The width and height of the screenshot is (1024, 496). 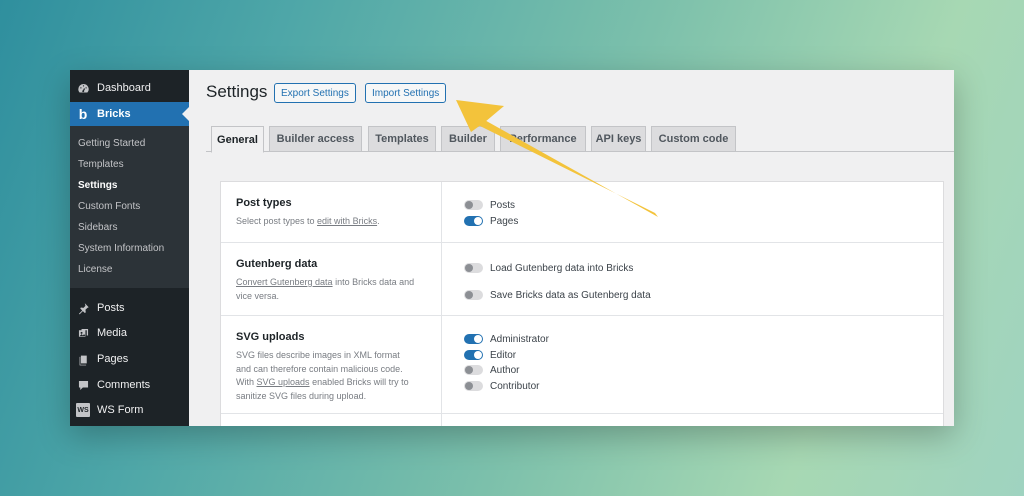 I want to click on convert-gutenberg-data-link: Convert Gutenberg data, so click(x=284, y=282).